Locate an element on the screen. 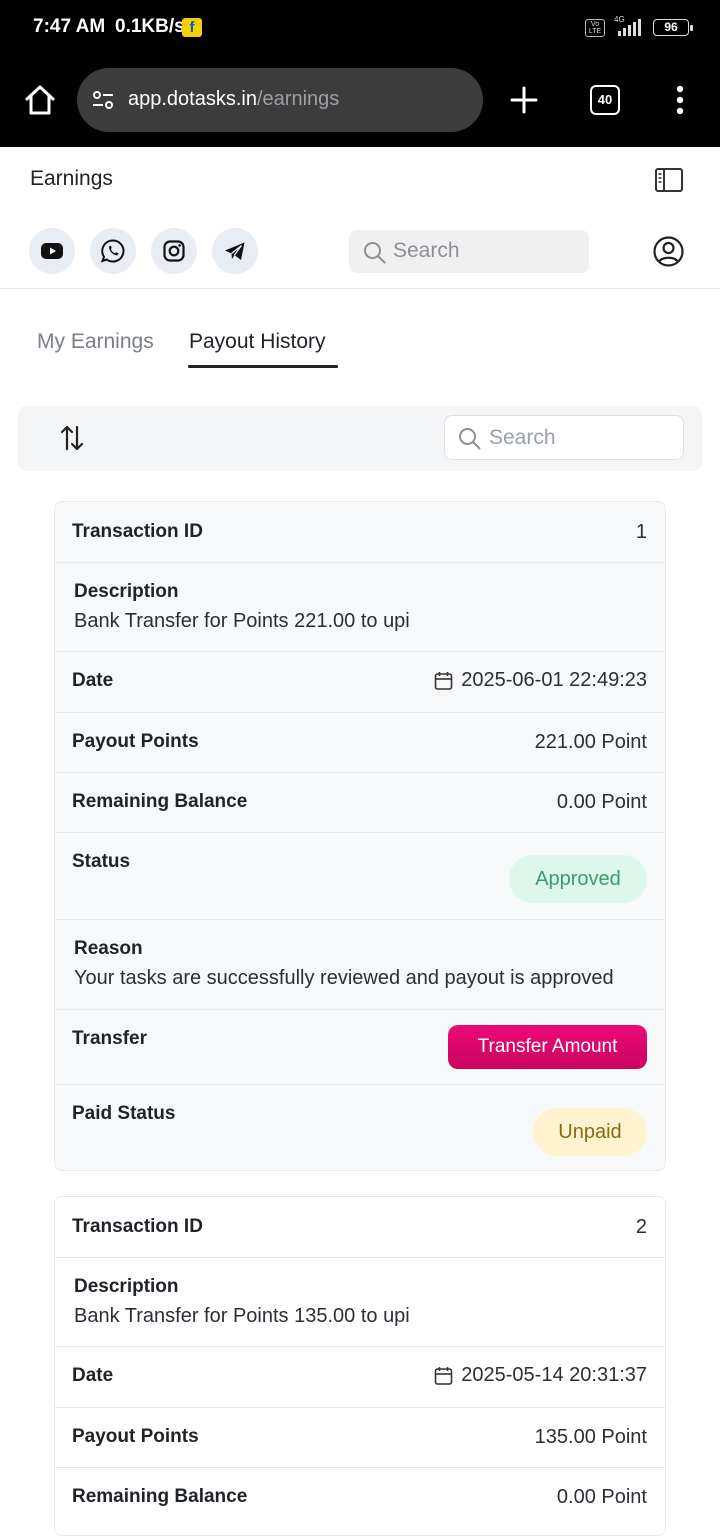 This screenshot has width=720, height=1536. telegram-button is located at coordinates (235, 251).